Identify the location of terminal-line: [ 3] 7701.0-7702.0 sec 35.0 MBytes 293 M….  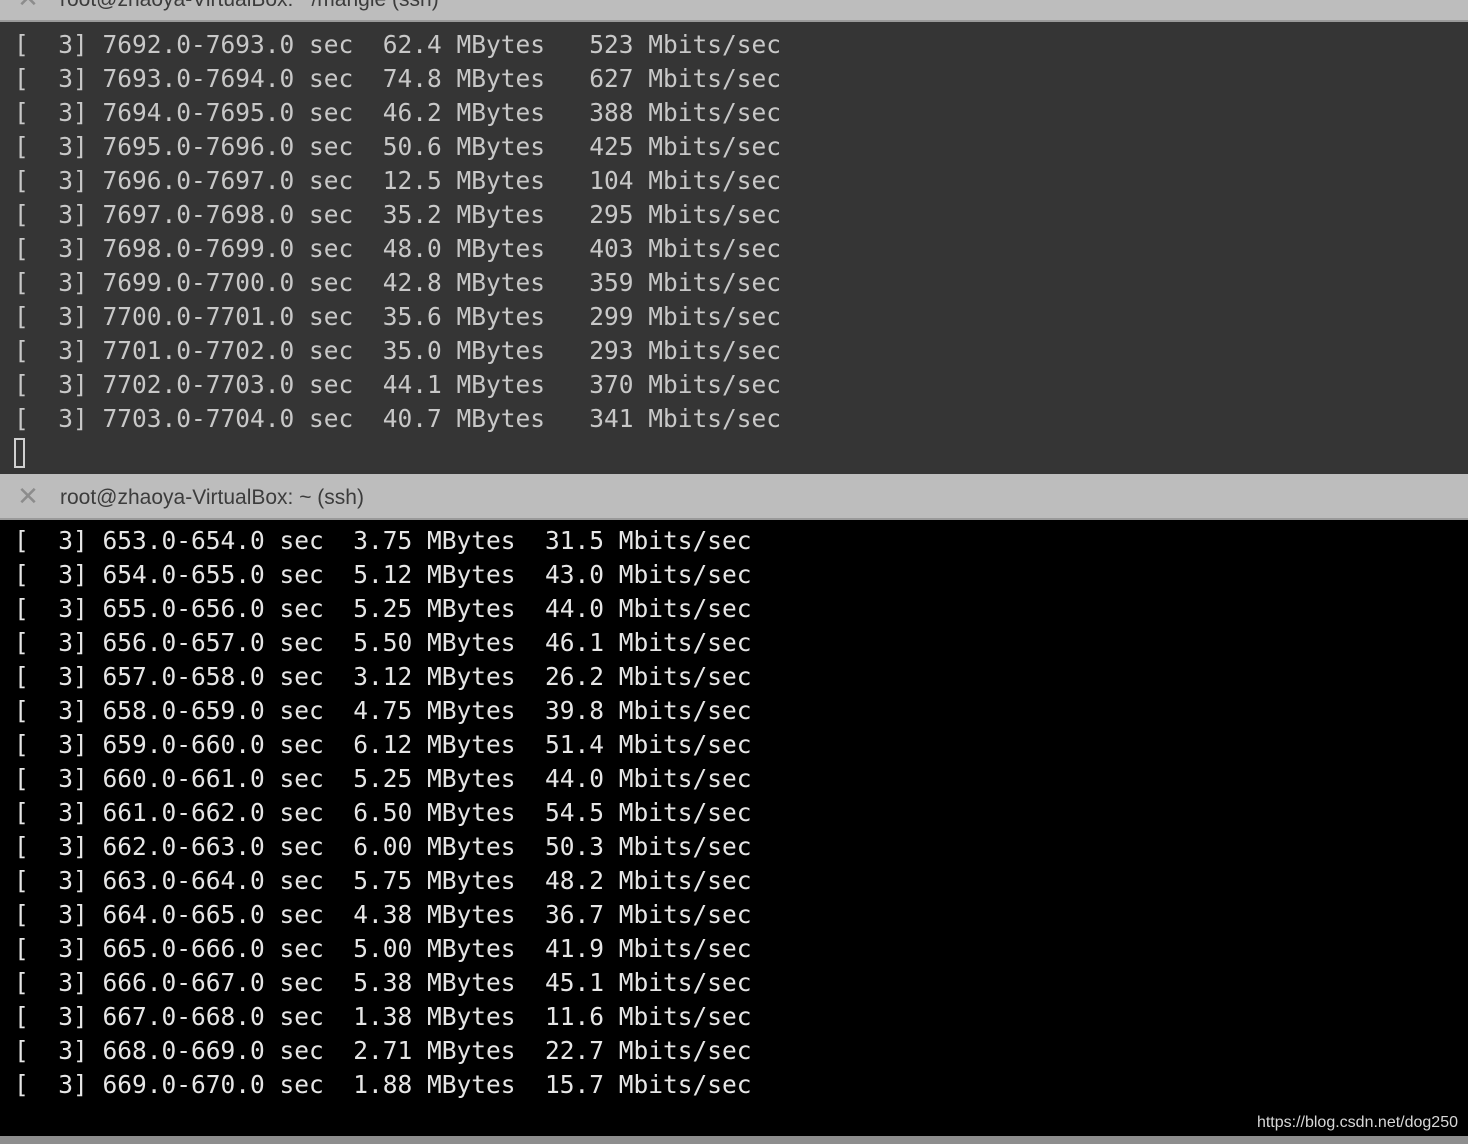
(398, 350).